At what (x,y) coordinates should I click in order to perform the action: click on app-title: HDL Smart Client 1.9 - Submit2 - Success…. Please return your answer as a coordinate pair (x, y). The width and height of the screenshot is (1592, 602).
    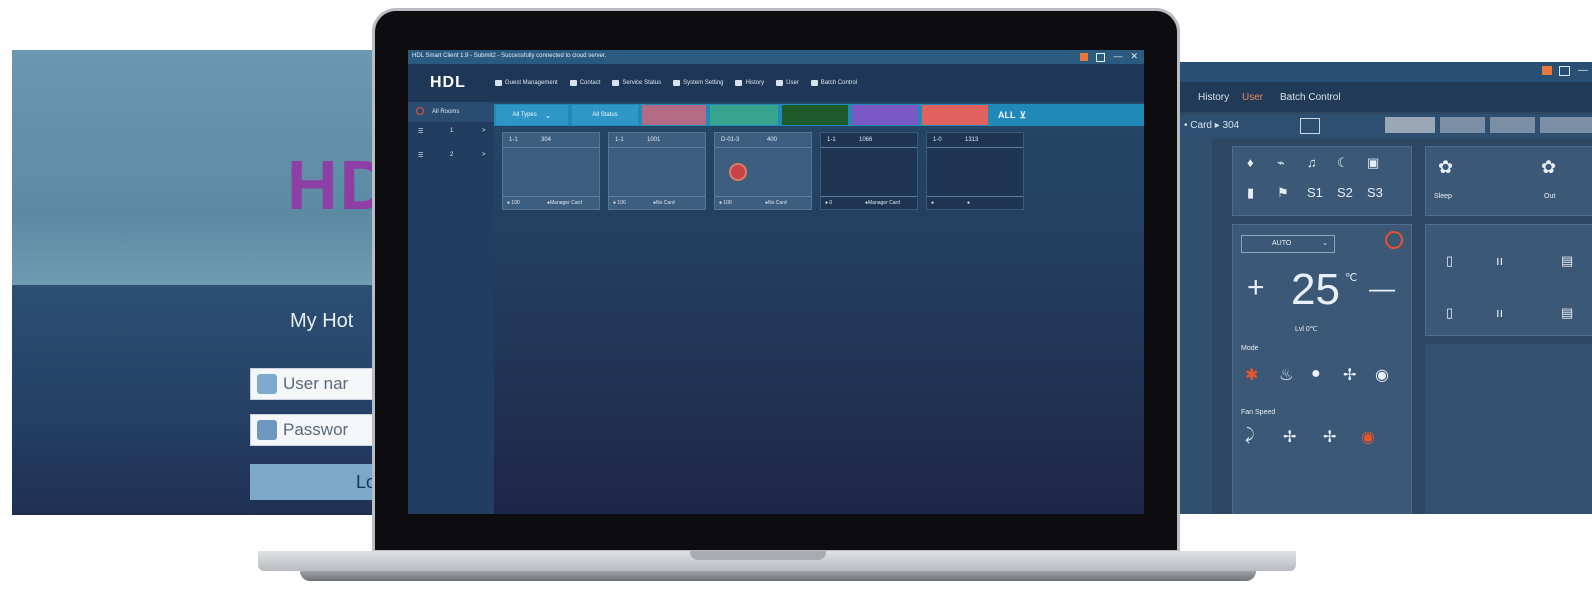
    Looking at the image, I should click on (509, 56).